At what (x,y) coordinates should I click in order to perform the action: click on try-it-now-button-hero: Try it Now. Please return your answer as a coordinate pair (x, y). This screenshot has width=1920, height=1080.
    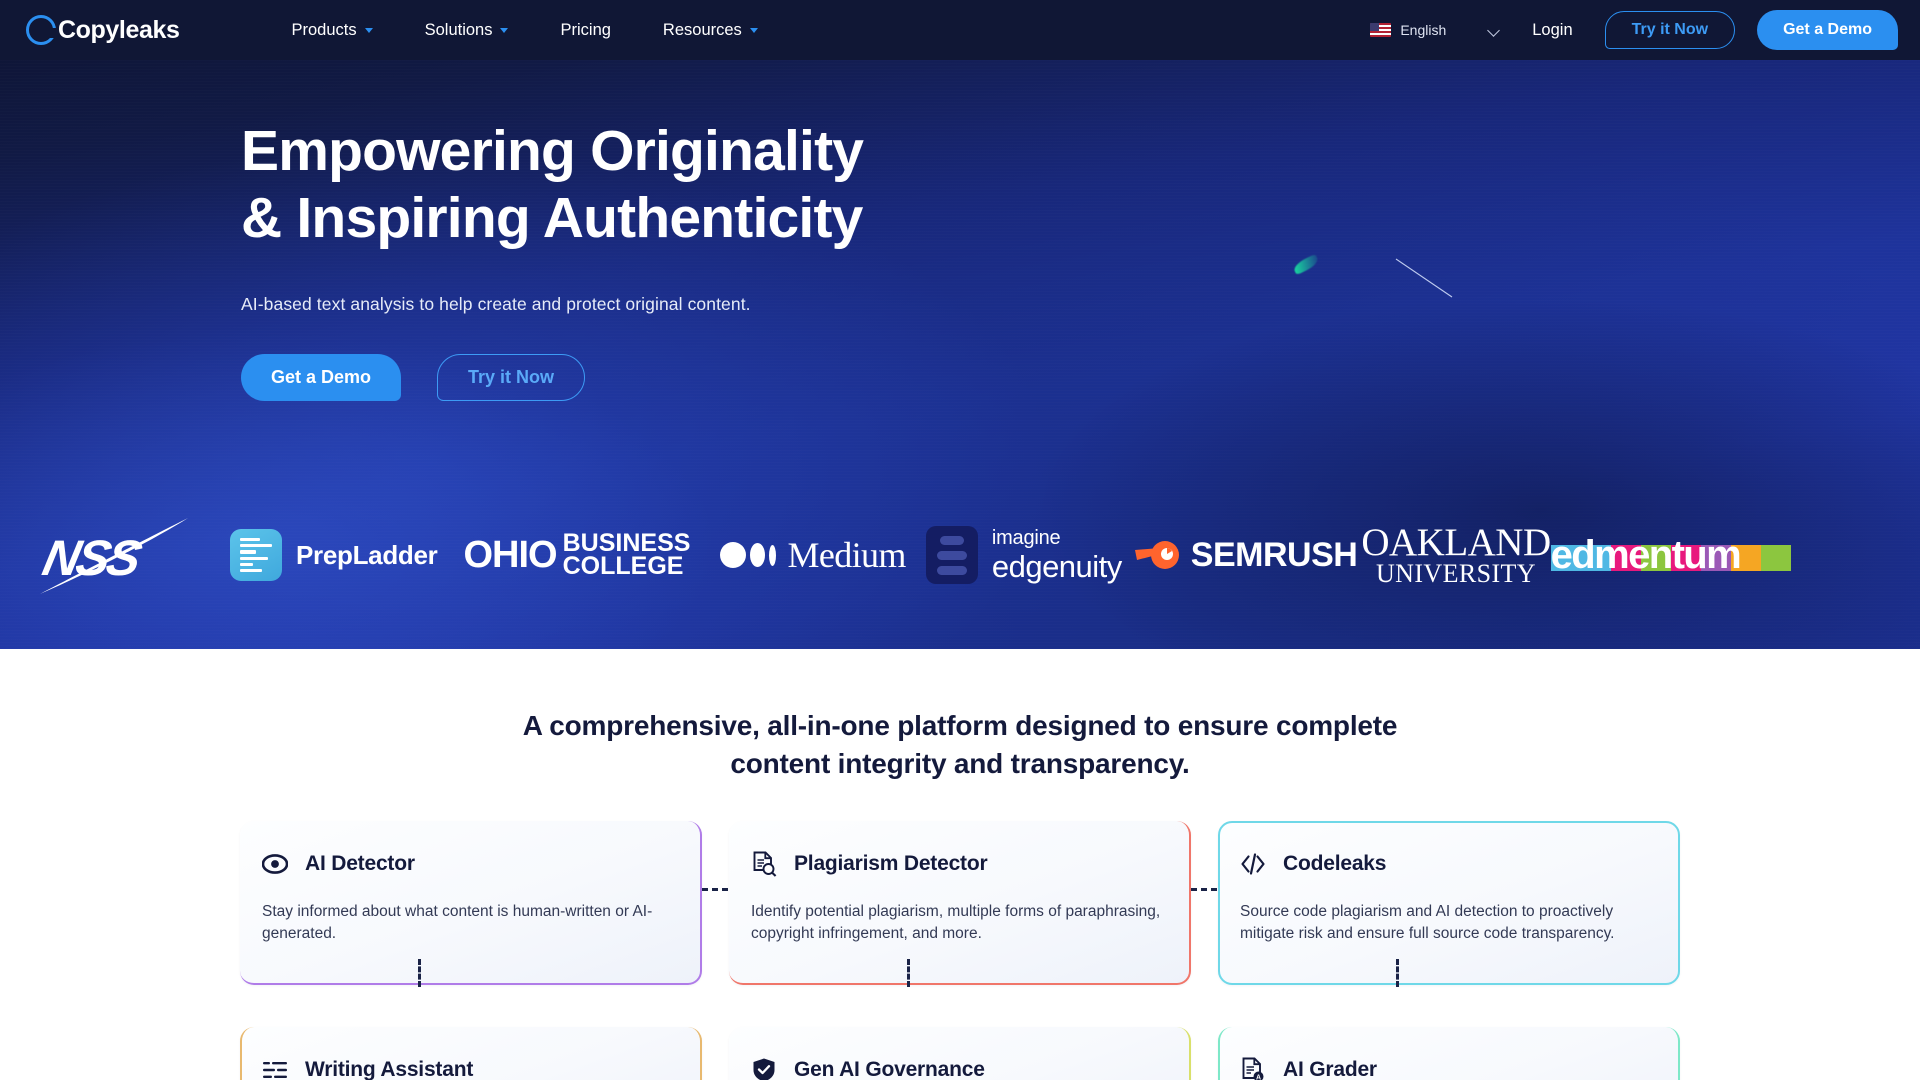
    Looking at the image, I should click on (511, 378).